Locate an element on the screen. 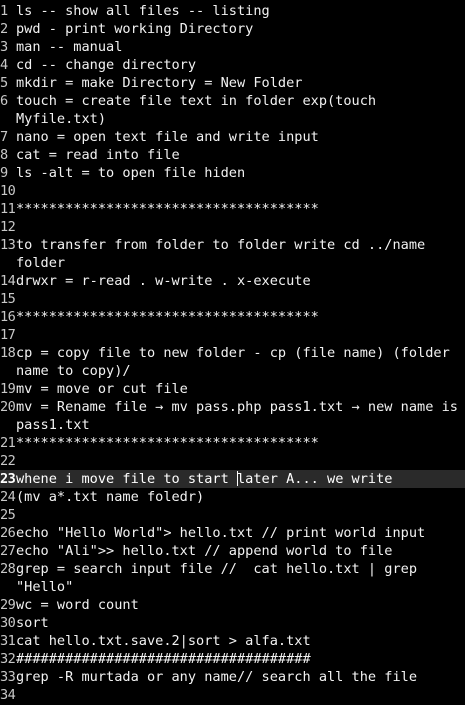 The height and width of the screenshot is (705, 465). editor-line: 22 is located at coordinates (232, 461).